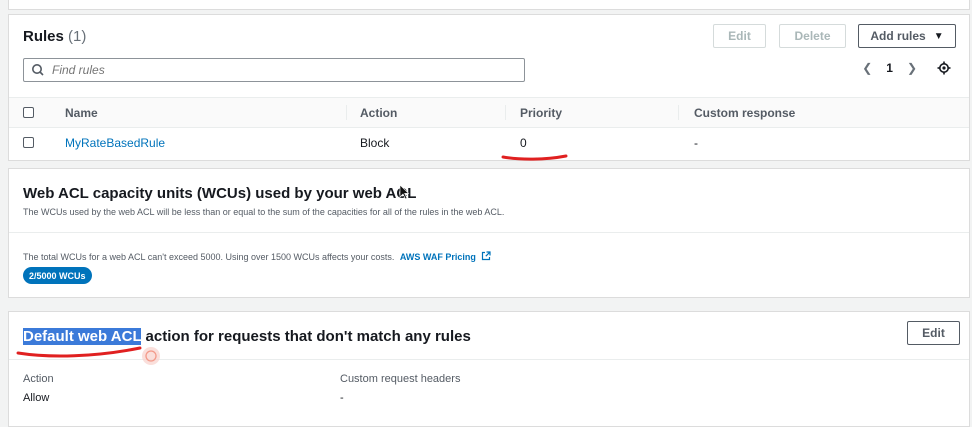  I want to click on rule-name-link: MyRateBasedRule, so click(115, 142).